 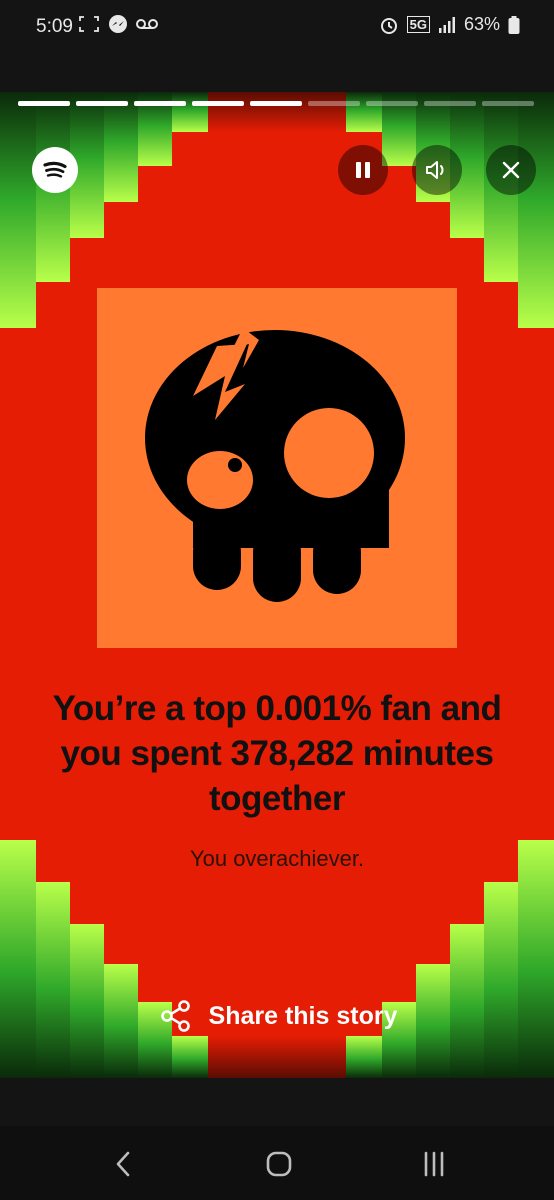 I want to click on story-progress-bar, so click(x=276, y=103).